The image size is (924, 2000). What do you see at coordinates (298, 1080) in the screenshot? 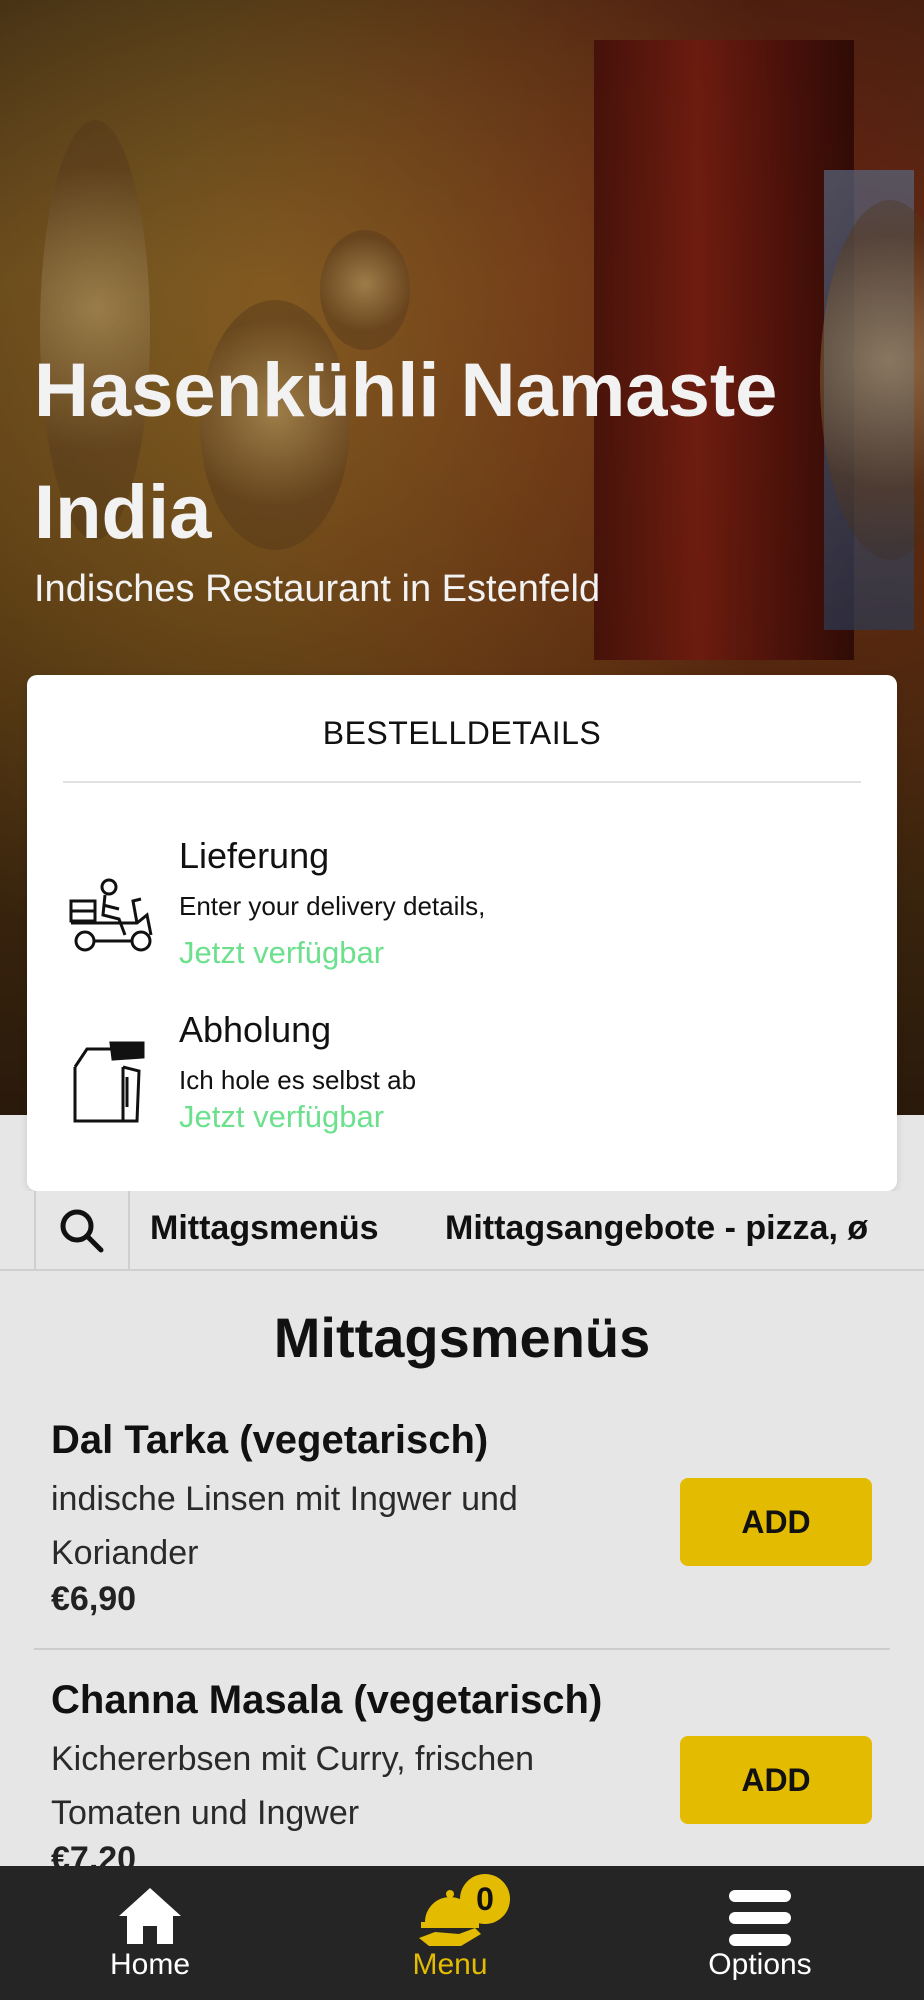
I see `pickup-option-description: Ich hole es selbst ab` at bounding box center [298, 1080].